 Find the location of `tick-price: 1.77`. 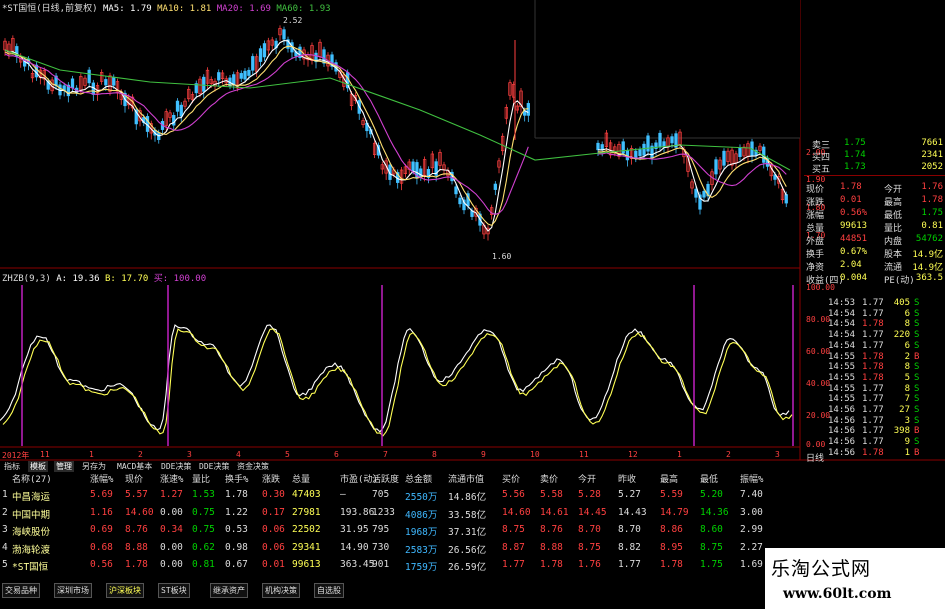

tick-price: 1.77 is located at coordinates (873, 399).